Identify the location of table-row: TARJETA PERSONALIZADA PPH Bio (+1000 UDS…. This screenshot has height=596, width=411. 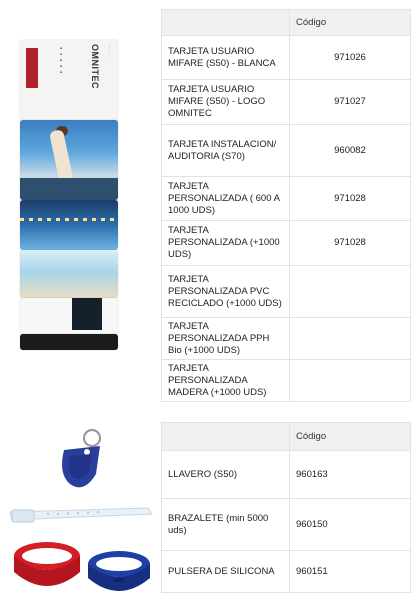
(286, 338).